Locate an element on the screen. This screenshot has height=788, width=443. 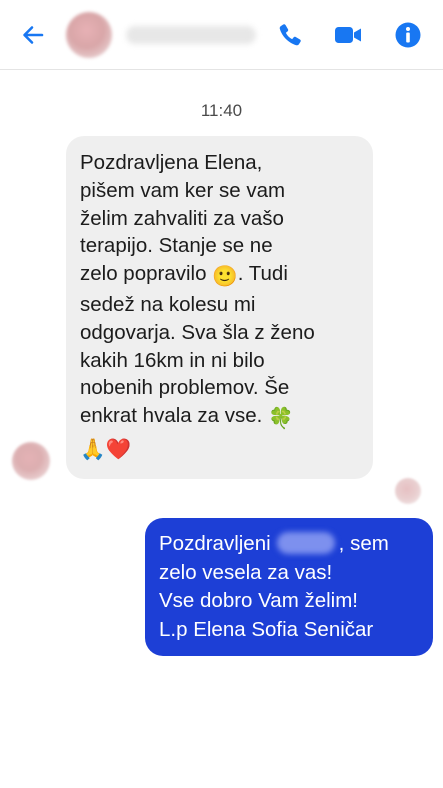
info-button is located at coordinates (408, 35).